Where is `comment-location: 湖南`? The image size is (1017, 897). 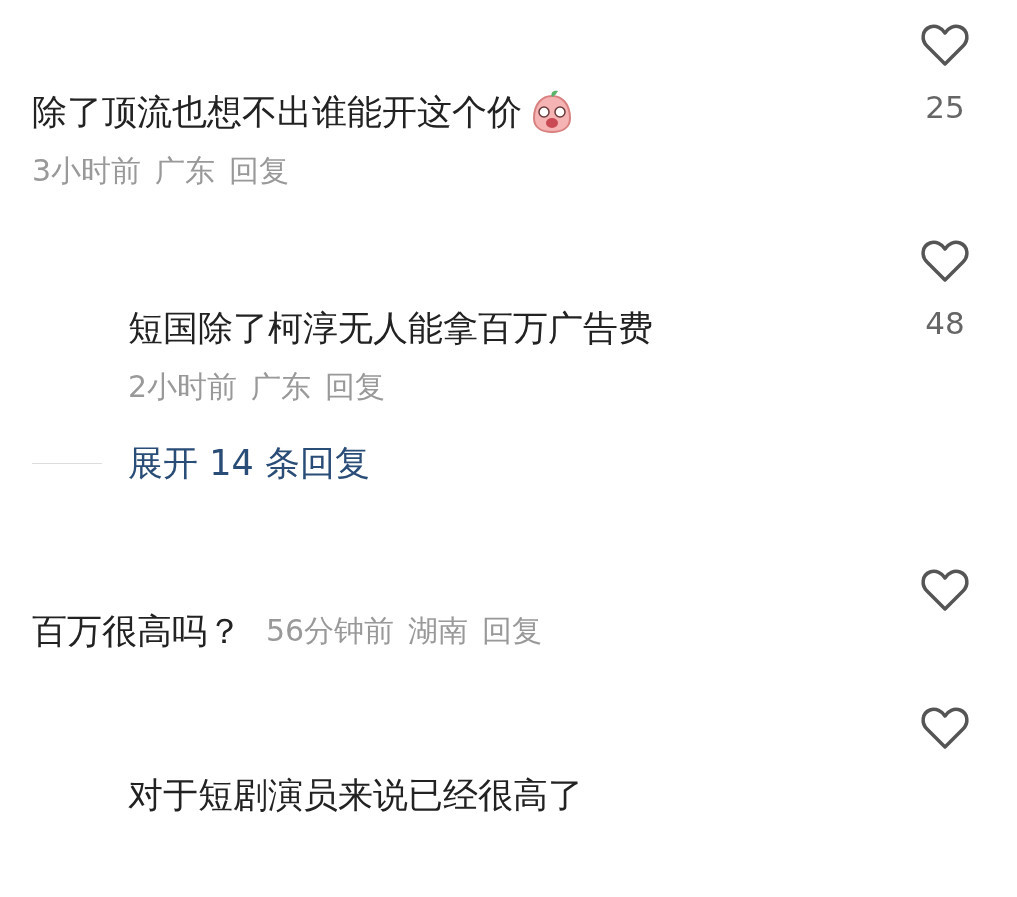
comment-location: 湖南 is located at coordinates (438, 631).